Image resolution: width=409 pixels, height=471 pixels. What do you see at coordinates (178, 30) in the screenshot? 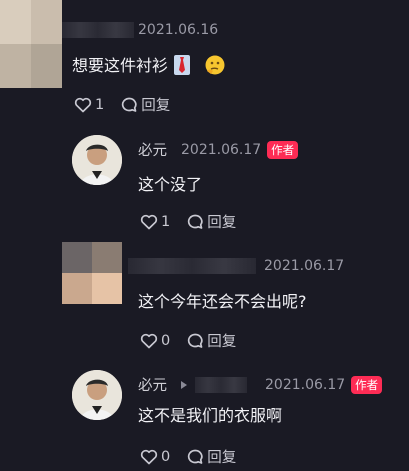
I see `comment-date: 2021.06.16` at bounding box center [178, 30].